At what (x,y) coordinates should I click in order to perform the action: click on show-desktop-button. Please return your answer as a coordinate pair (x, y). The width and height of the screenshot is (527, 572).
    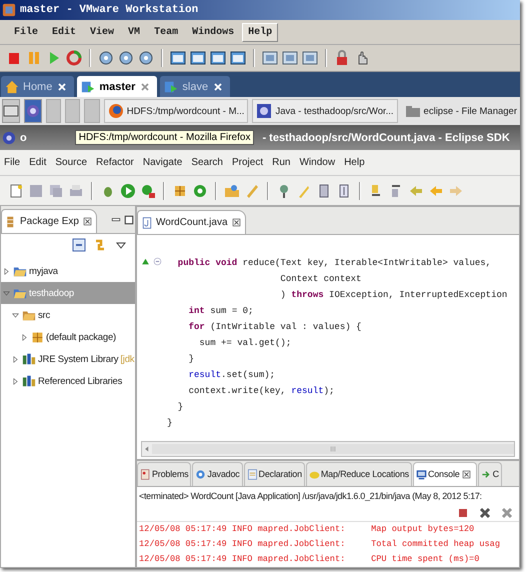
    Looking at the image, I should click on (11, 111).